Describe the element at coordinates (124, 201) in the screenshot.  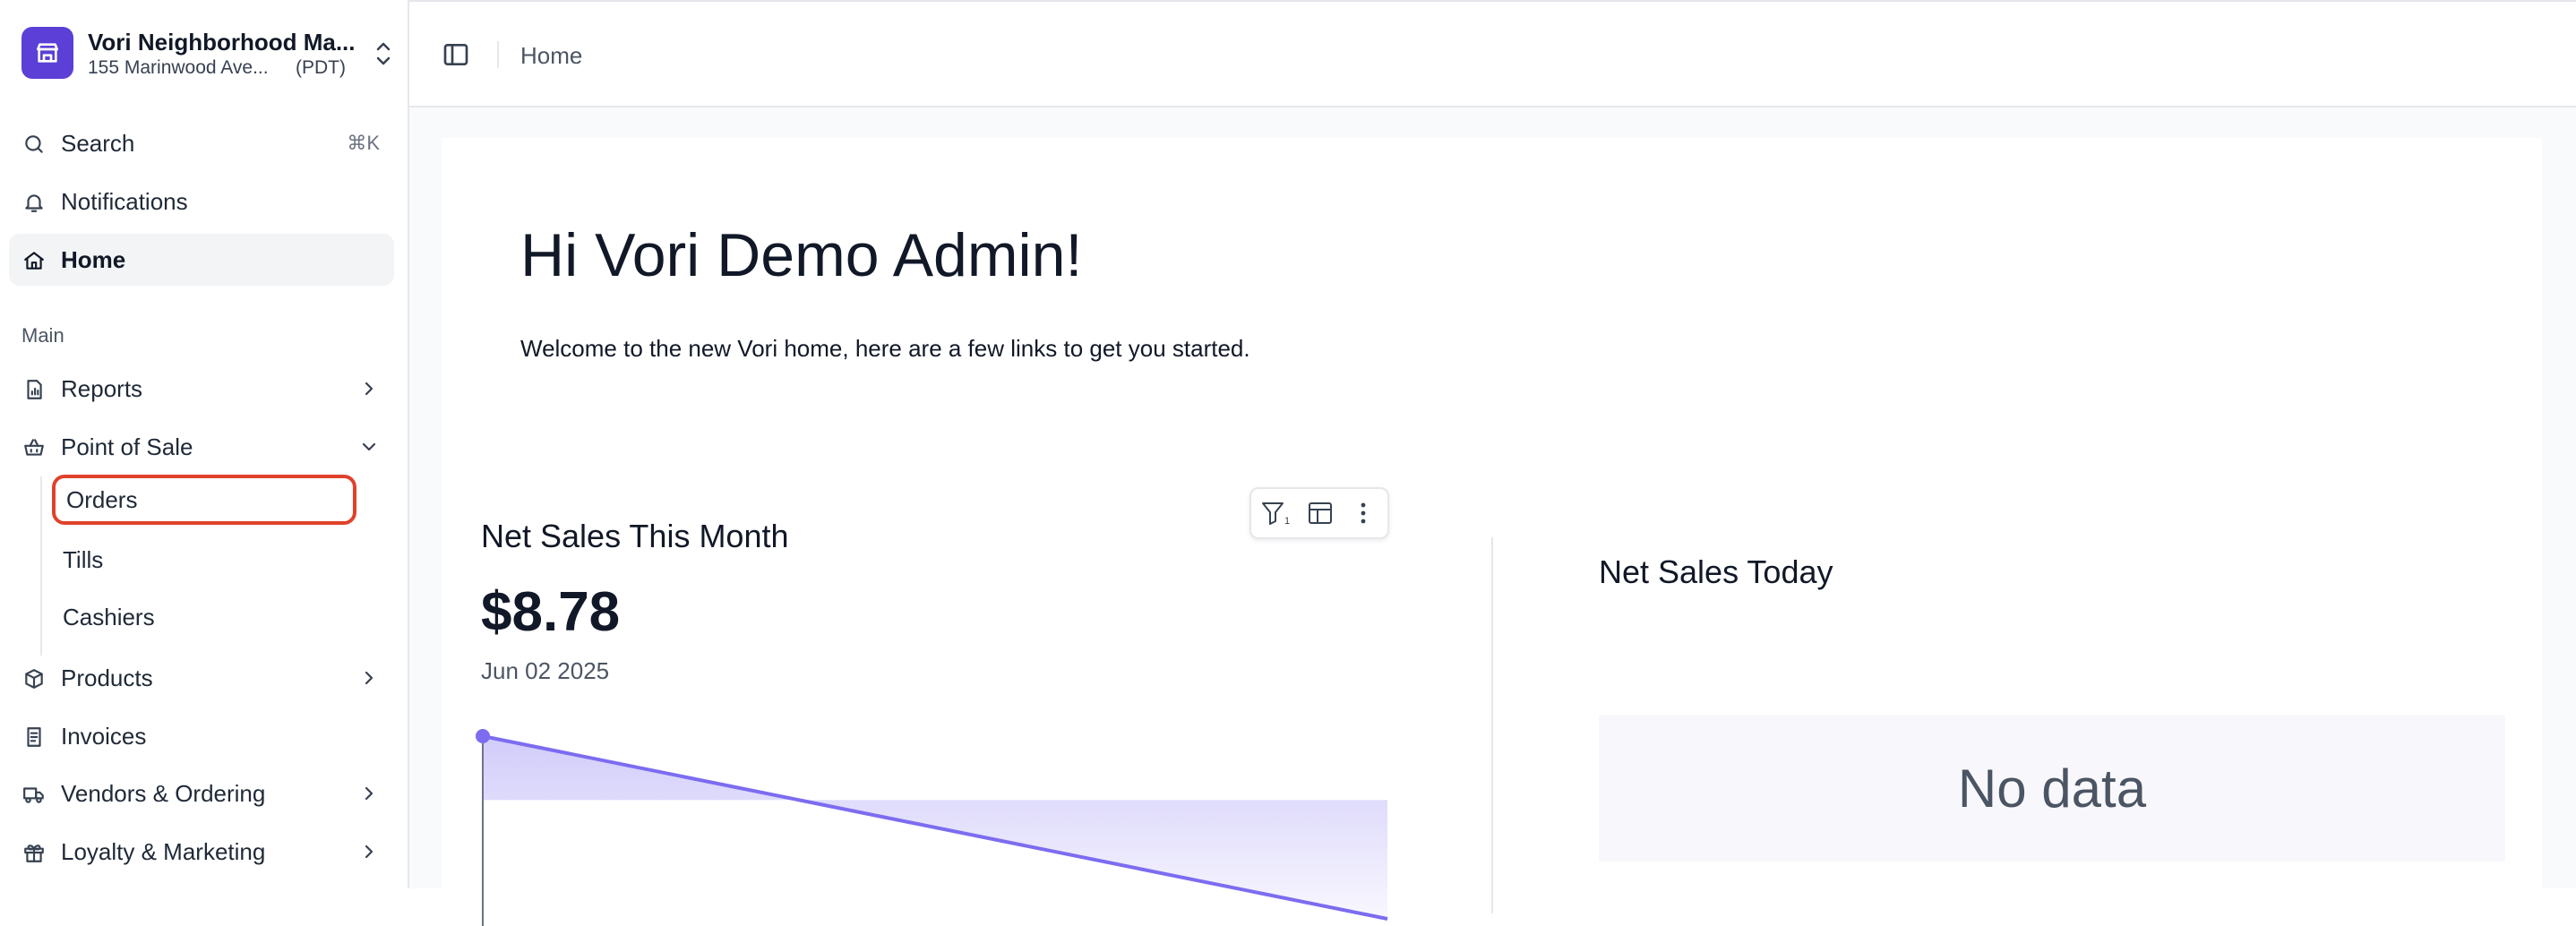
I see `sidebar-item-label: Notifications` at that location.